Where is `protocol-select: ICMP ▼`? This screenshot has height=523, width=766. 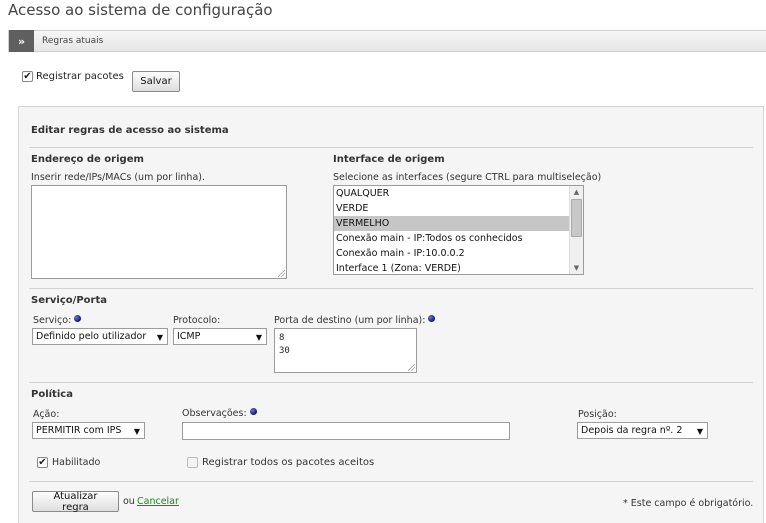 protocol-select: ICMP ▼ is located at coordinates (220, 336).